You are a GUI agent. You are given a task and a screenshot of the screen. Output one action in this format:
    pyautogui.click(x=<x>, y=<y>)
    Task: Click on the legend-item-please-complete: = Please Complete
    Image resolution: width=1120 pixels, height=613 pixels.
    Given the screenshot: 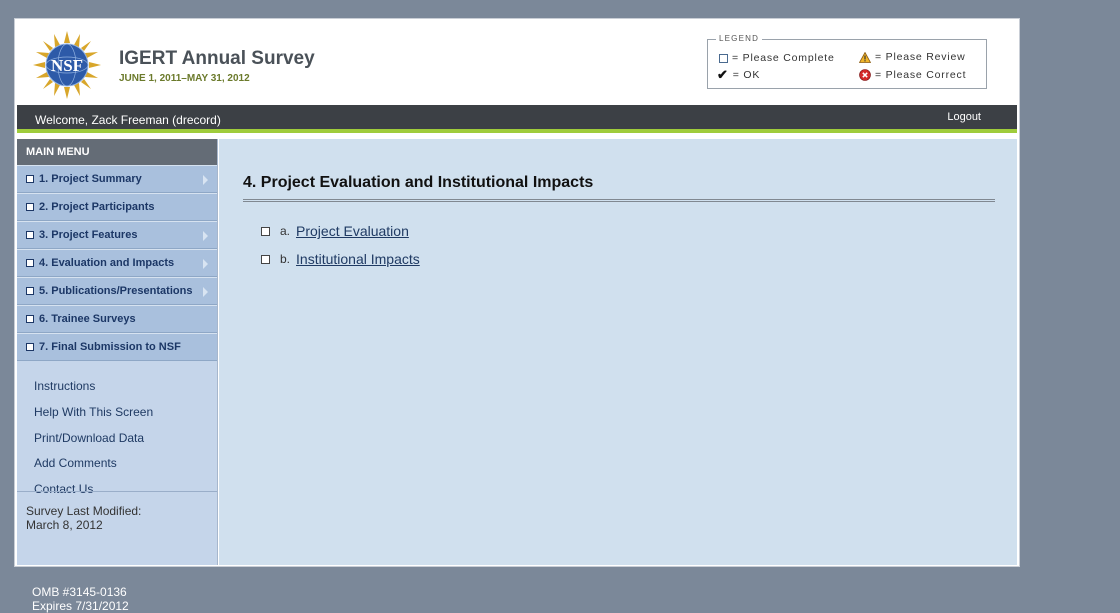 What is the action you would take?
    pyautogui.click(x=777, y=58)
    